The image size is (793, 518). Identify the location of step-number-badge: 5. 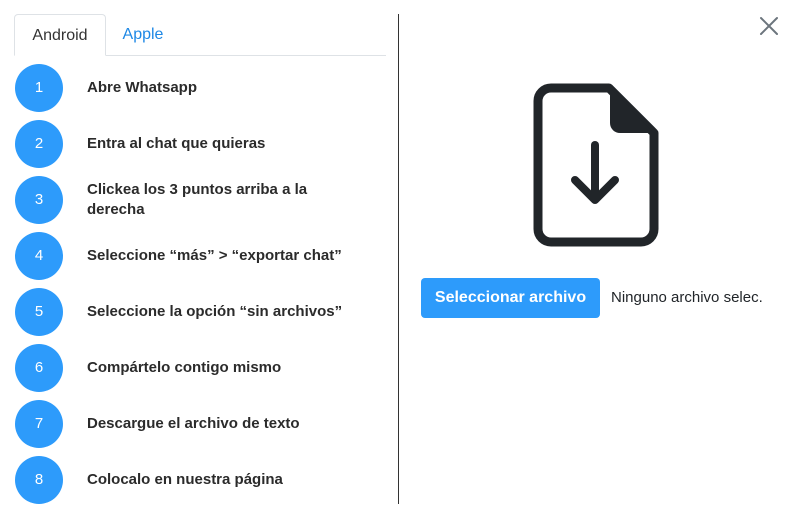
(39, 312).